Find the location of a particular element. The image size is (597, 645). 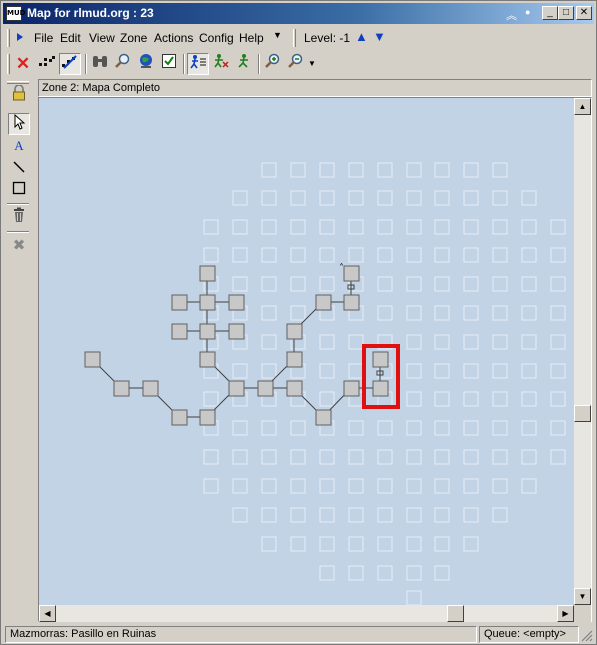

mud-app-icon: MUD is located at coordinates (15, 13).